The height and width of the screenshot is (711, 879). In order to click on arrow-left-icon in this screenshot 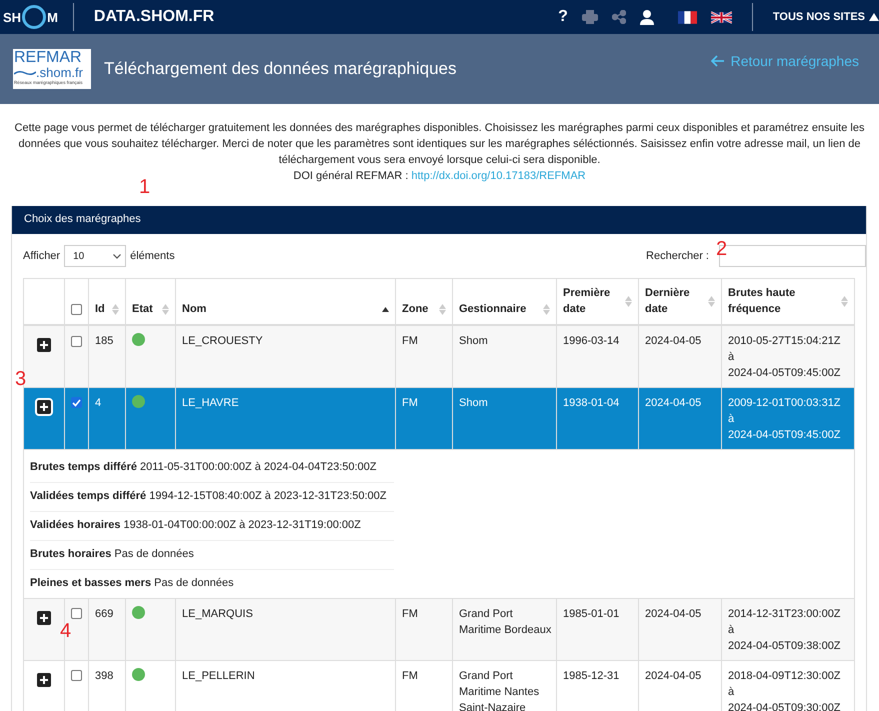, I will do `click(717, 61)`.